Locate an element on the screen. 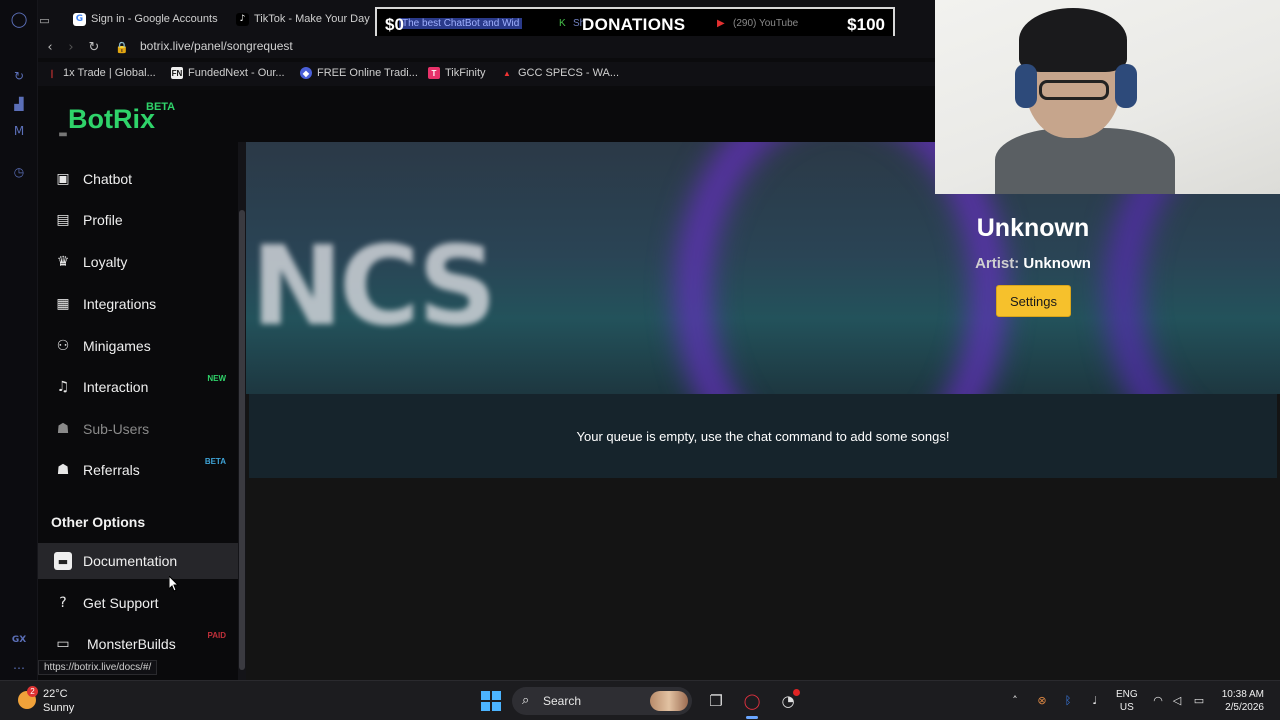 The width and height of the screenshot is (1280, 720). gx-icon: GX is located at coordinates (19, 640).